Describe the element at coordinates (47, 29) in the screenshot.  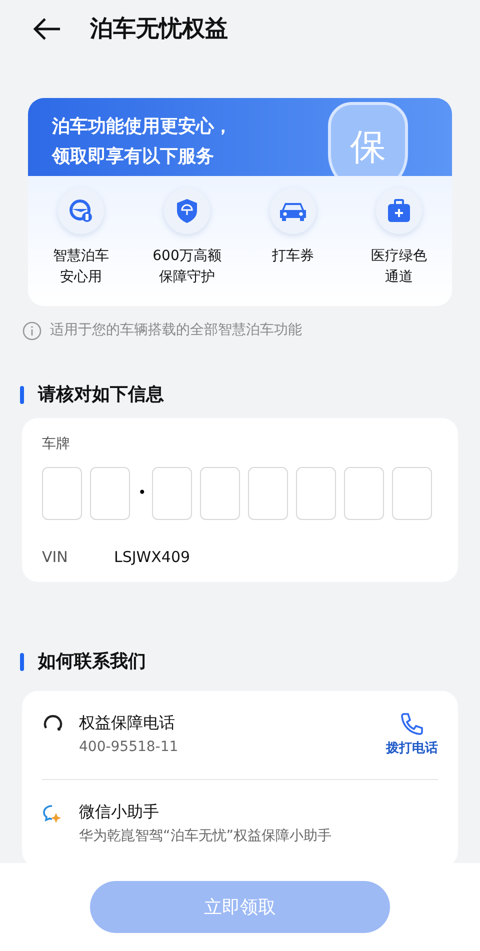
I see `back-arrow-icon` at that location.